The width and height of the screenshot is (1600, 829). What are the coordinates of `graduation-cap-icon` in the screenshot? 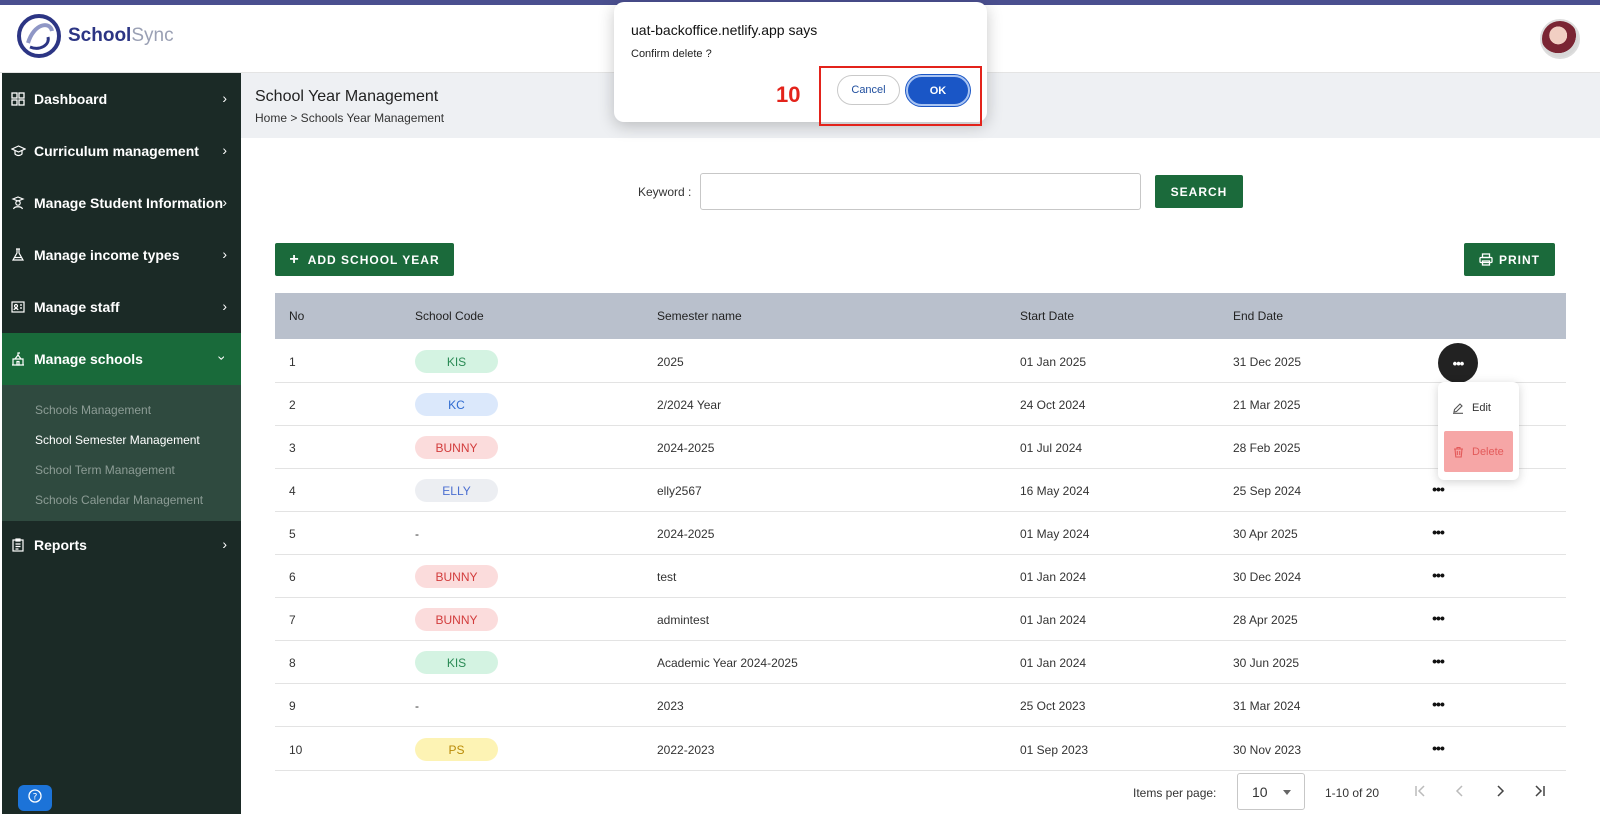 It's located at (18, 151).